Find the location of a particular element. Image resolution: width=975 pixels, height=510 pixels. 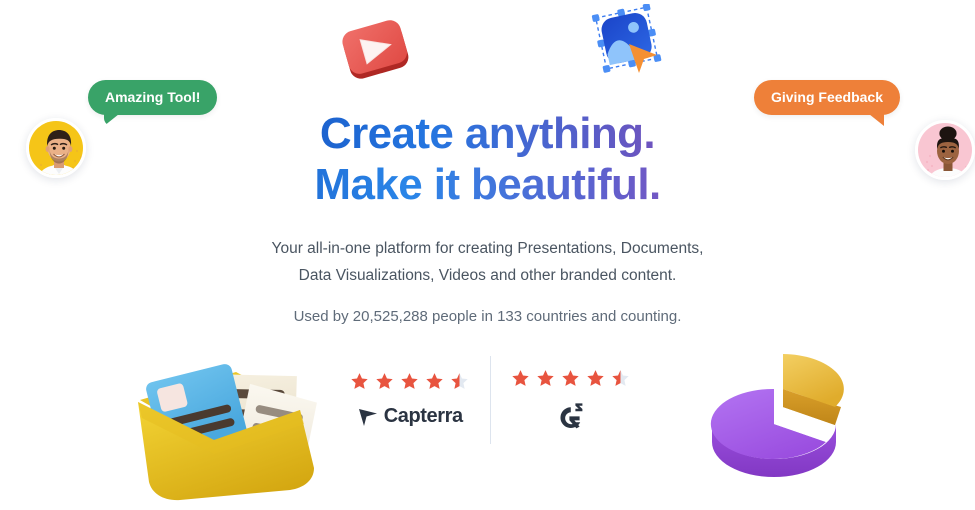

capterra-logo: Capterra is located at coordinates (410, 416).